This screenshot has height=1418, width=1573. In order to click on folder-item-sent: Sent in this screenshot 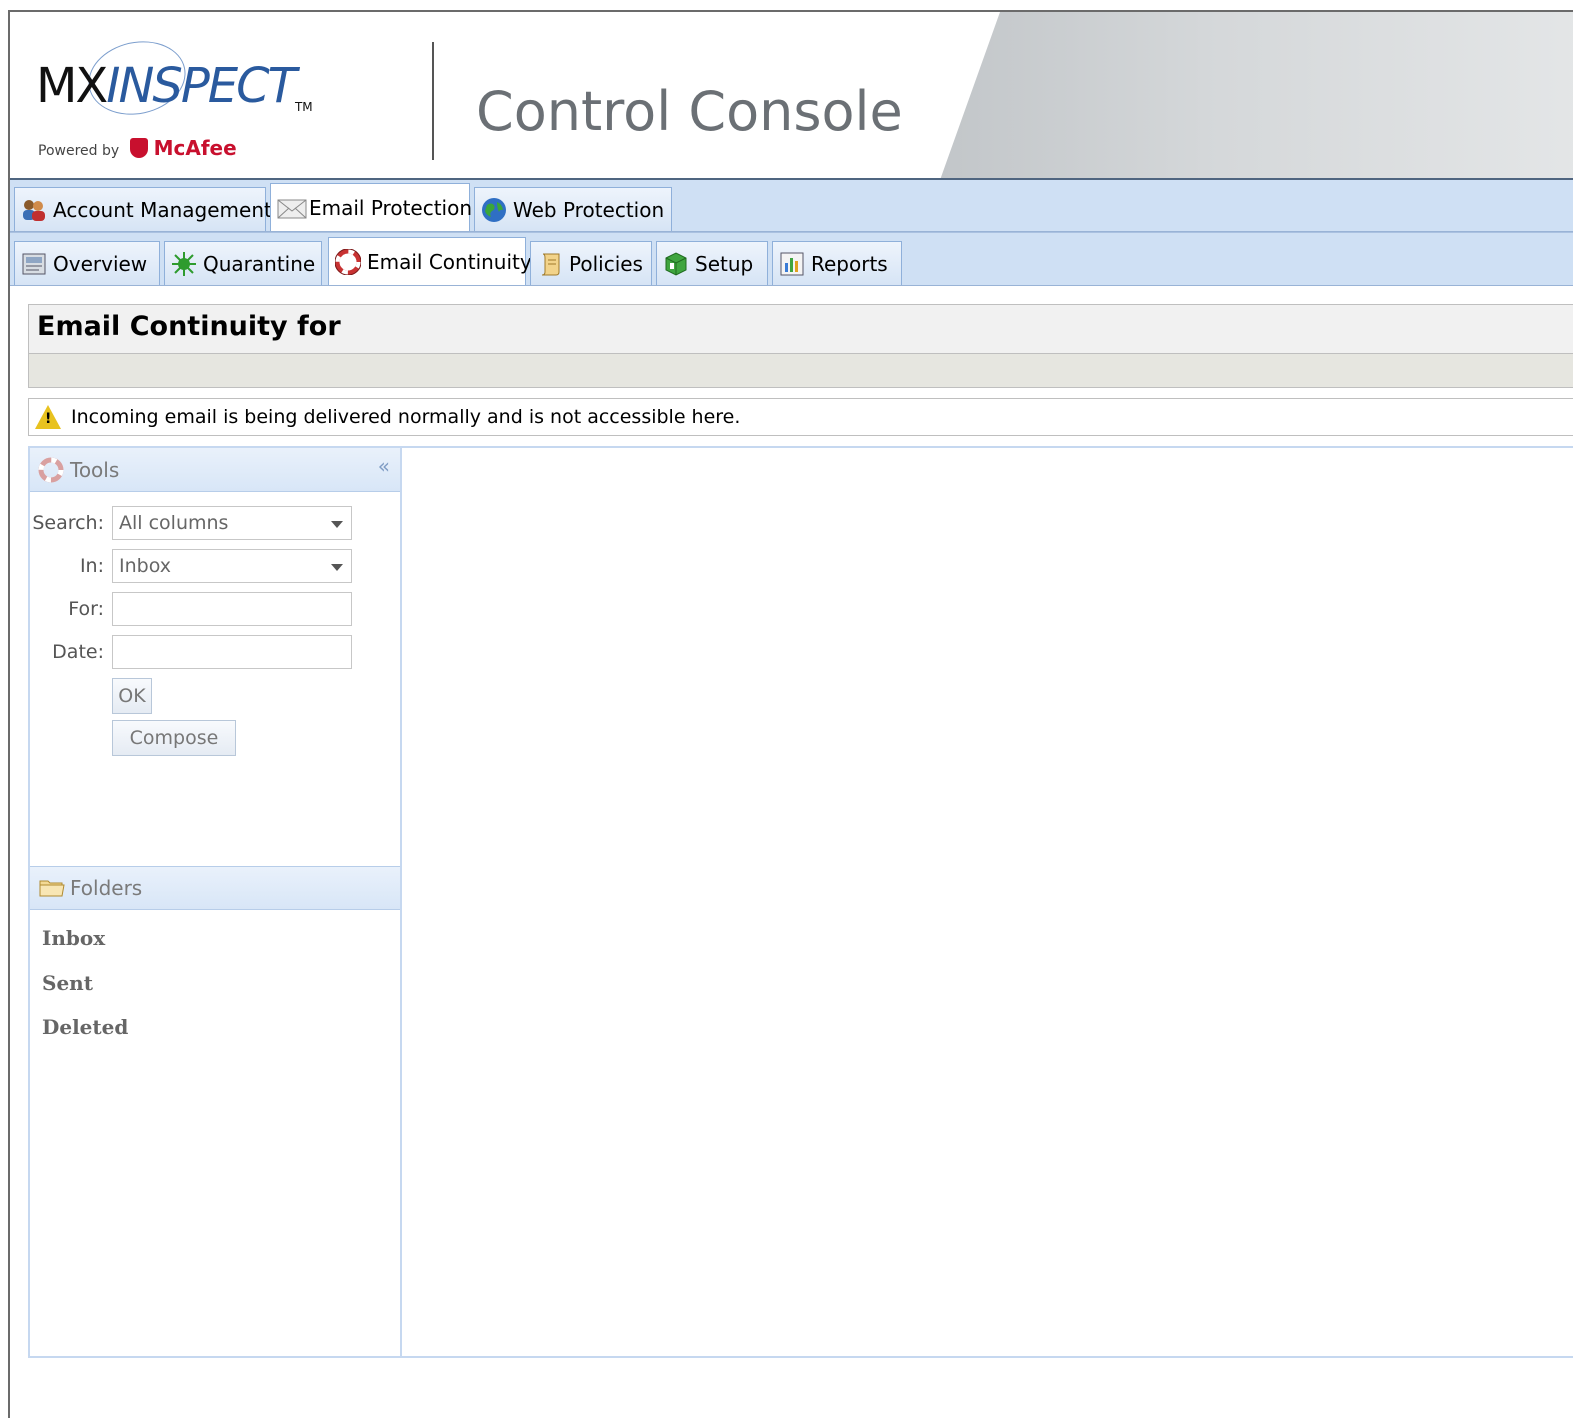, I will do `click(67, 983)`.